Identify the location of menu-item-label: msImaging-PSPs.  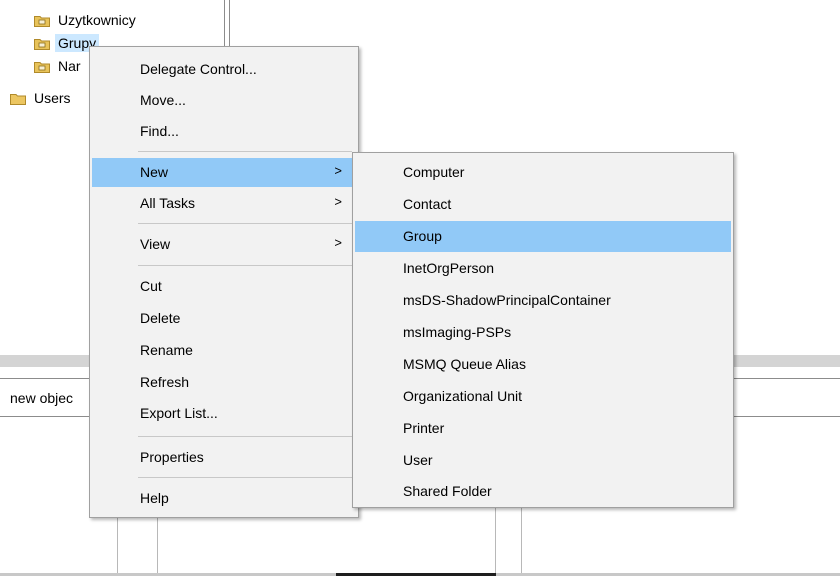
(457, 332).